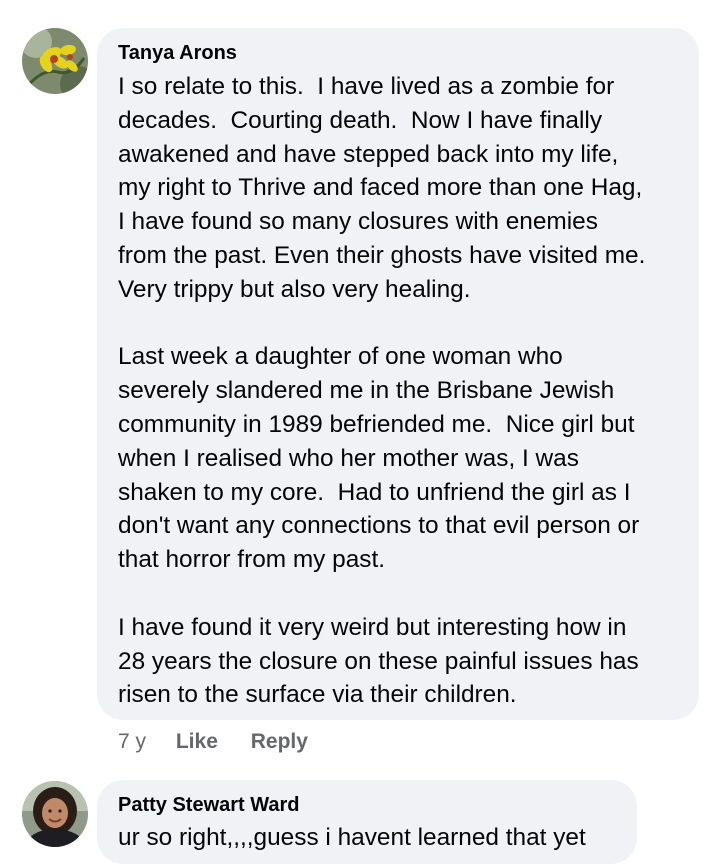 The width and height of the screenshot is (720, 866). I want to click on woman-portrait-avatar-icon, so click(55, 814).